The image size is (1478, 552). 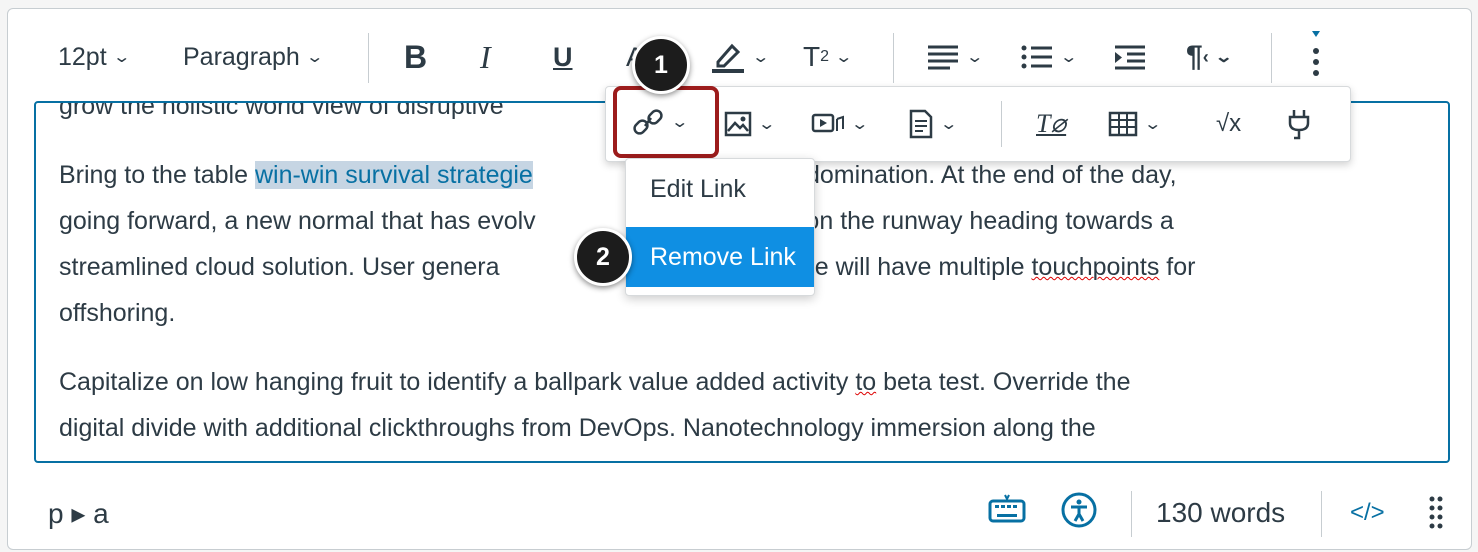 I want to click on indent-icon, so click(x=1130, y=57).